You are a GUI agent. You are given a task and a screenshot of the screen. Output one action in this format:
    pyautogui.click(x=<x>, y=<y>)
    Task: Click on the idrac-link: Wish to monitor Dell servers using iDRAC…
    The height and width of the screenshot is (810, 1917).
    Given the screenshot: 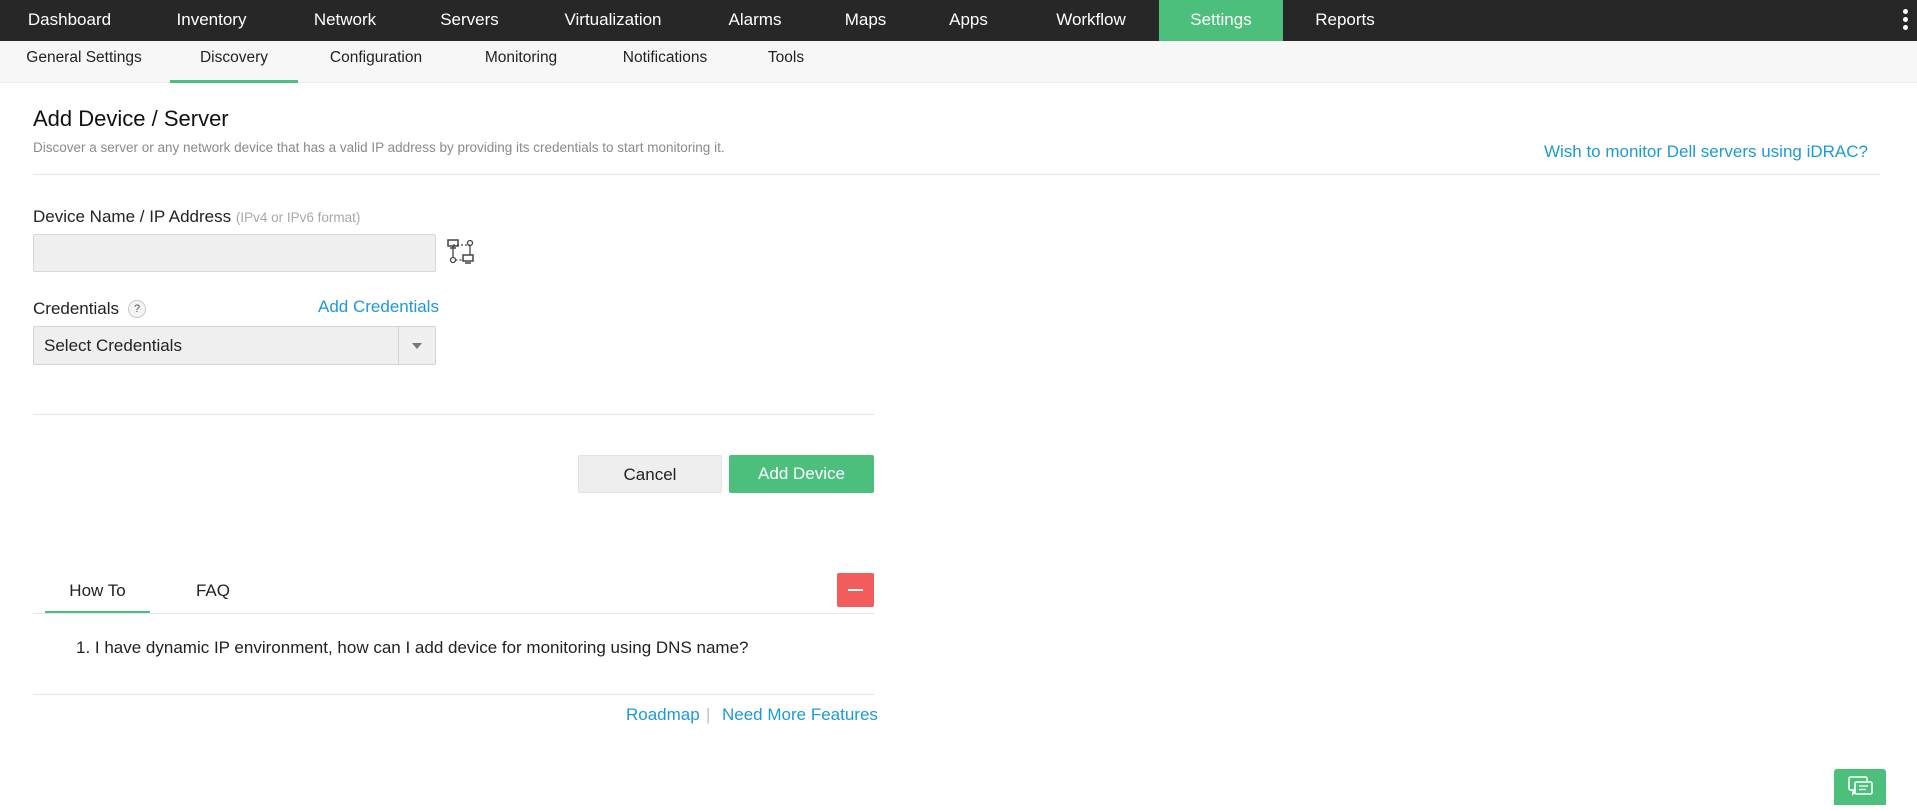 What is the action you would take?
    pyautogui.click(x=1706, y=152)
    